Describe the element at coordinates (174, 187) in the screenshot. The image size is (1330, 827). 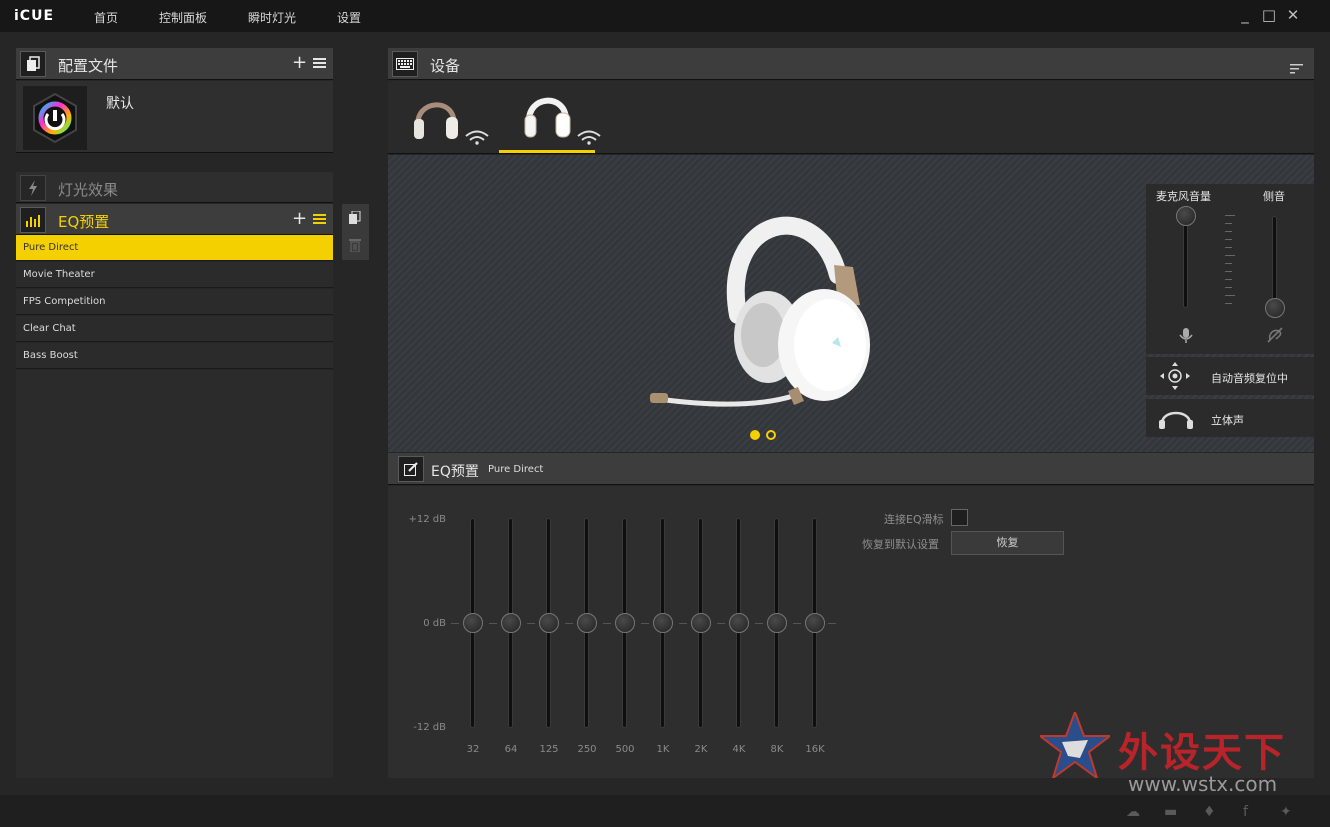
I see `lighting-header: 灯光效果` at that location.